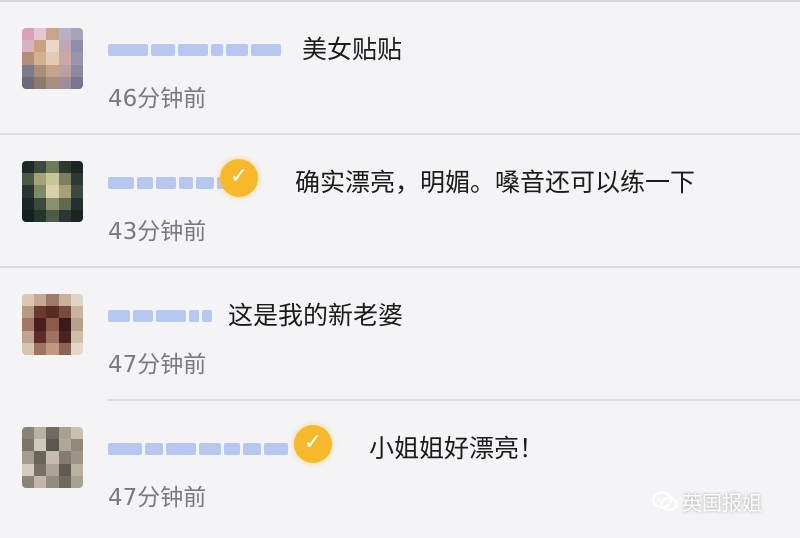 The image size is (800, 538). I want to click on comment-time: 43分钟前, so click(157, 232).